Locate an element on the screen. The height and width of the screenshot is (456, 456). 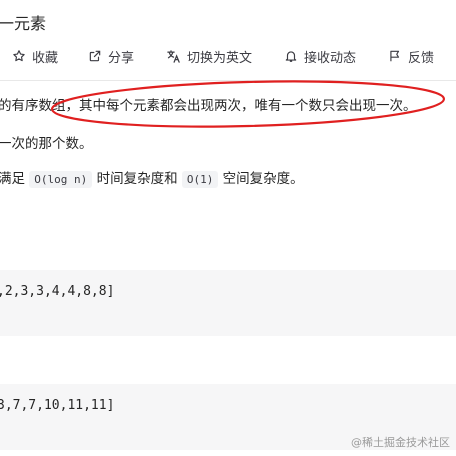
highlight-ellipse-annotation is located at coordinates (248, 104).